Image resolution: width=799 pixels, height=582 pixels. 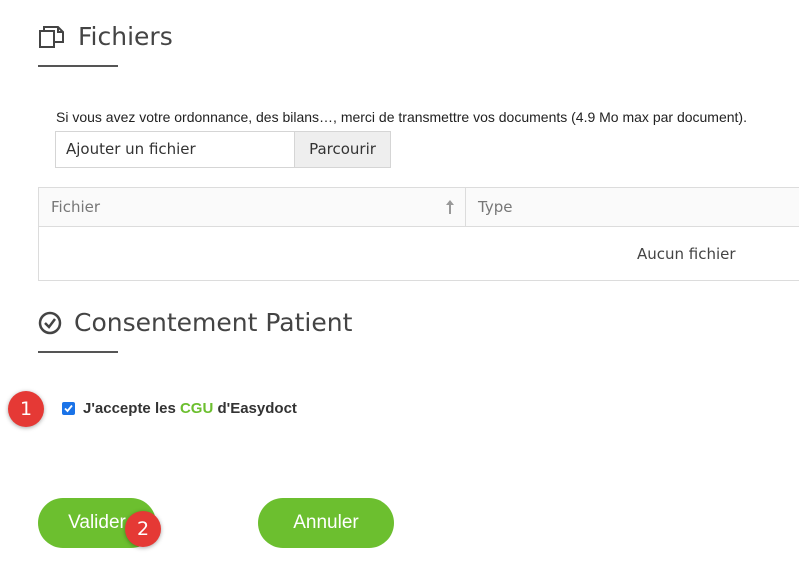 What do you see at coordinates (419, 254) in the screenshot?
I see `table-empty-row: Aucun fichier` at bounding box center [419, 254].